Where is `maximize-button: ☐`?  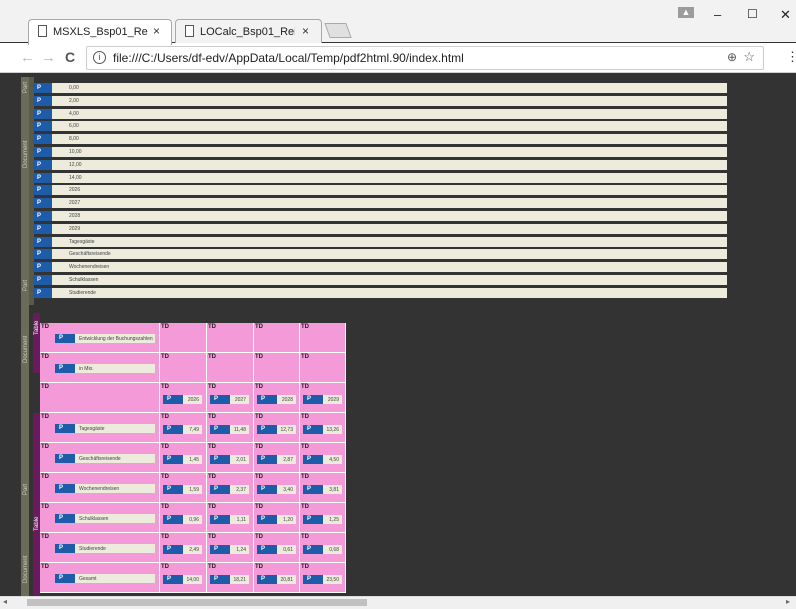 maximize-button: ☐ is located at coordinates (752, 14).